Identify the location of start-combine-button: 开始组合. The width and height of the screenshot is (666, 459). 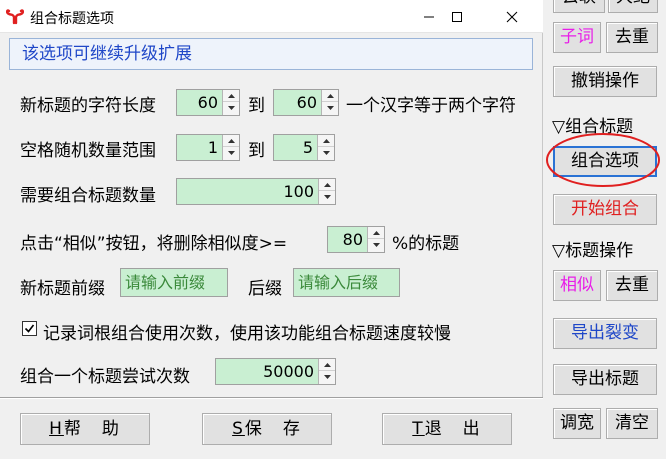
(605, 209).